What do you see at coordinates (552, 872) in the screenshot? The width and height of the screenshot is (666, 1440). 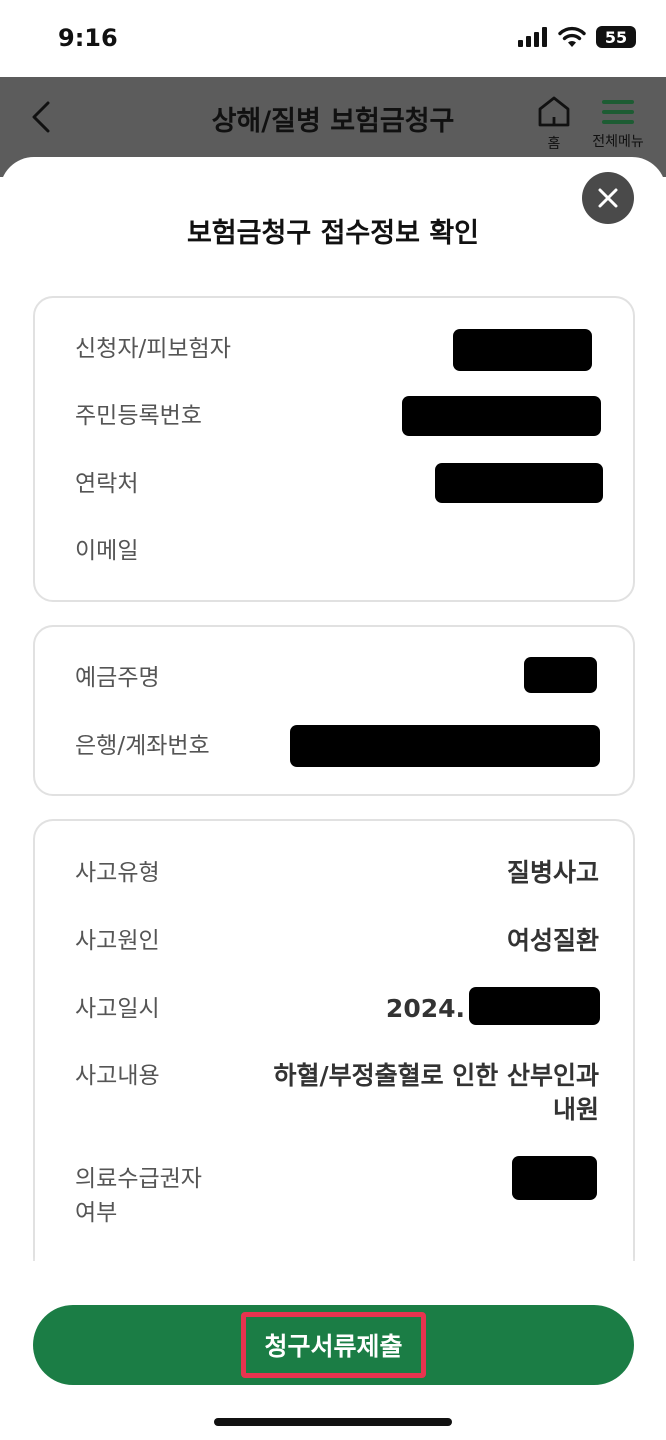 I see `accident-type-value: 질병사고` at bounding box center [552, 872].